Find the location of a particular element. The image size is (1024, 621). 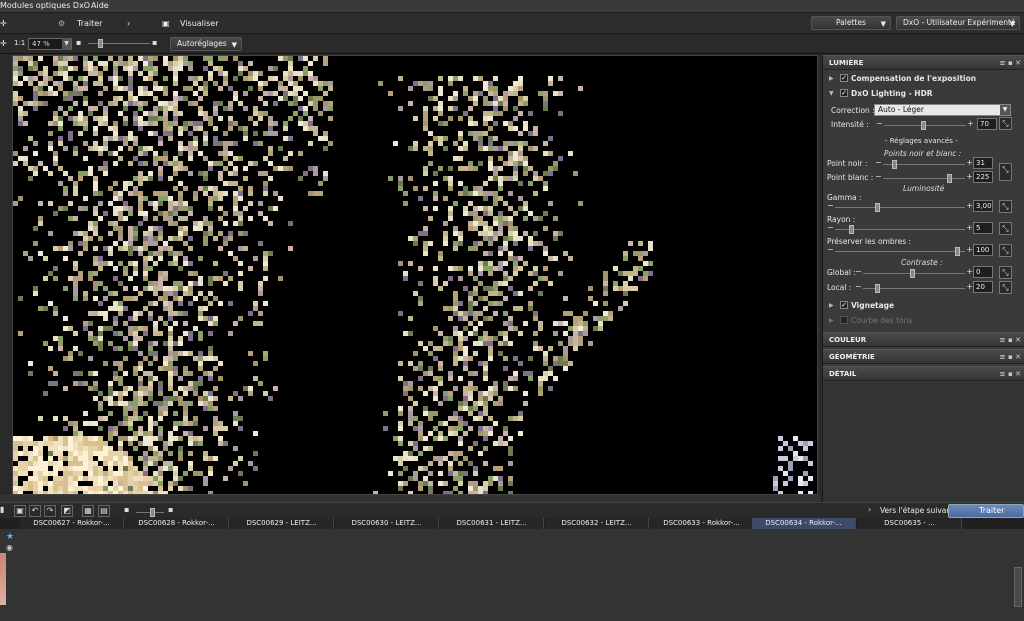

filter-icon: ▤ is located at coordinates (104, 511).